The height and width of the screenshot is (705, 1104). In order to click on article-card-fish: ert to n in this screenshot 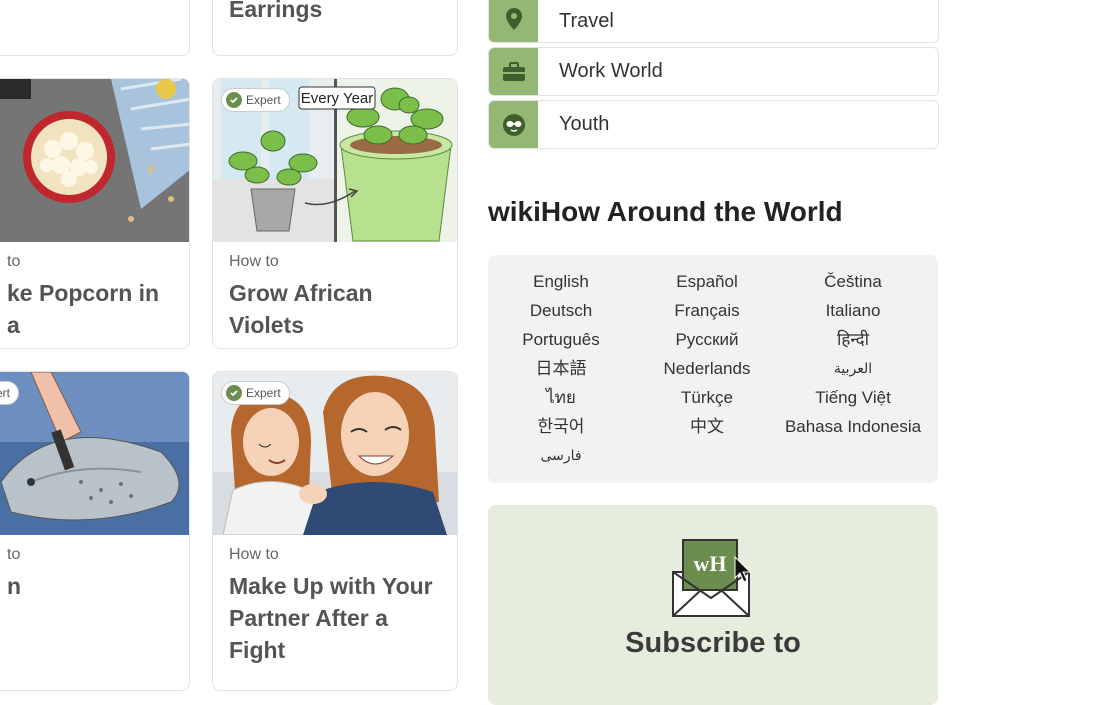, I will do `click(95, 531)`.